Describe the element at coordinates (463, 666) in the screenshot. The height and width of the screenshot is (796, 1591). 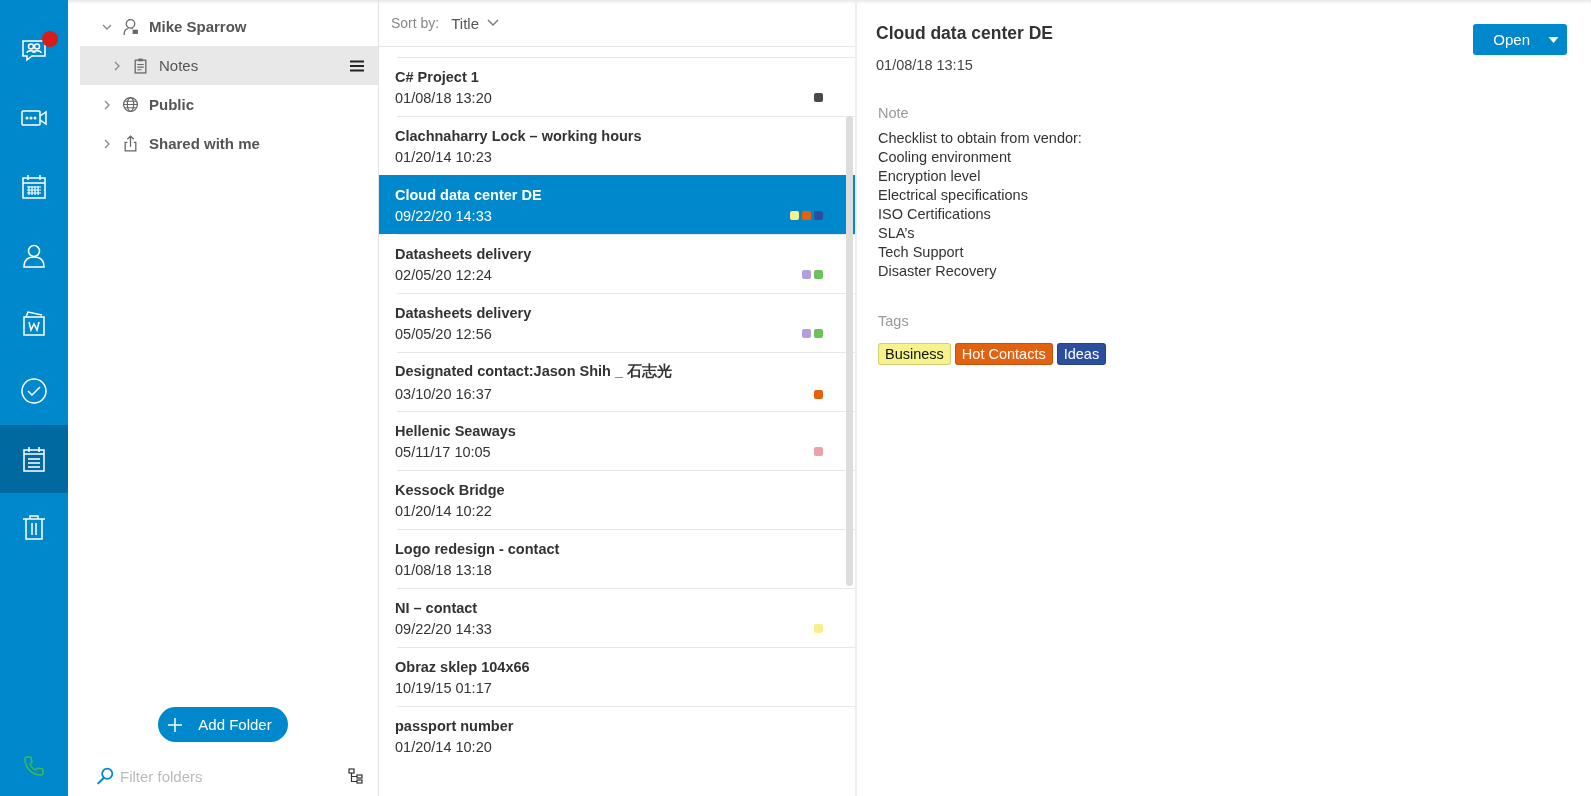
I see `note-title: Obraz sklep 104x66` at that location.